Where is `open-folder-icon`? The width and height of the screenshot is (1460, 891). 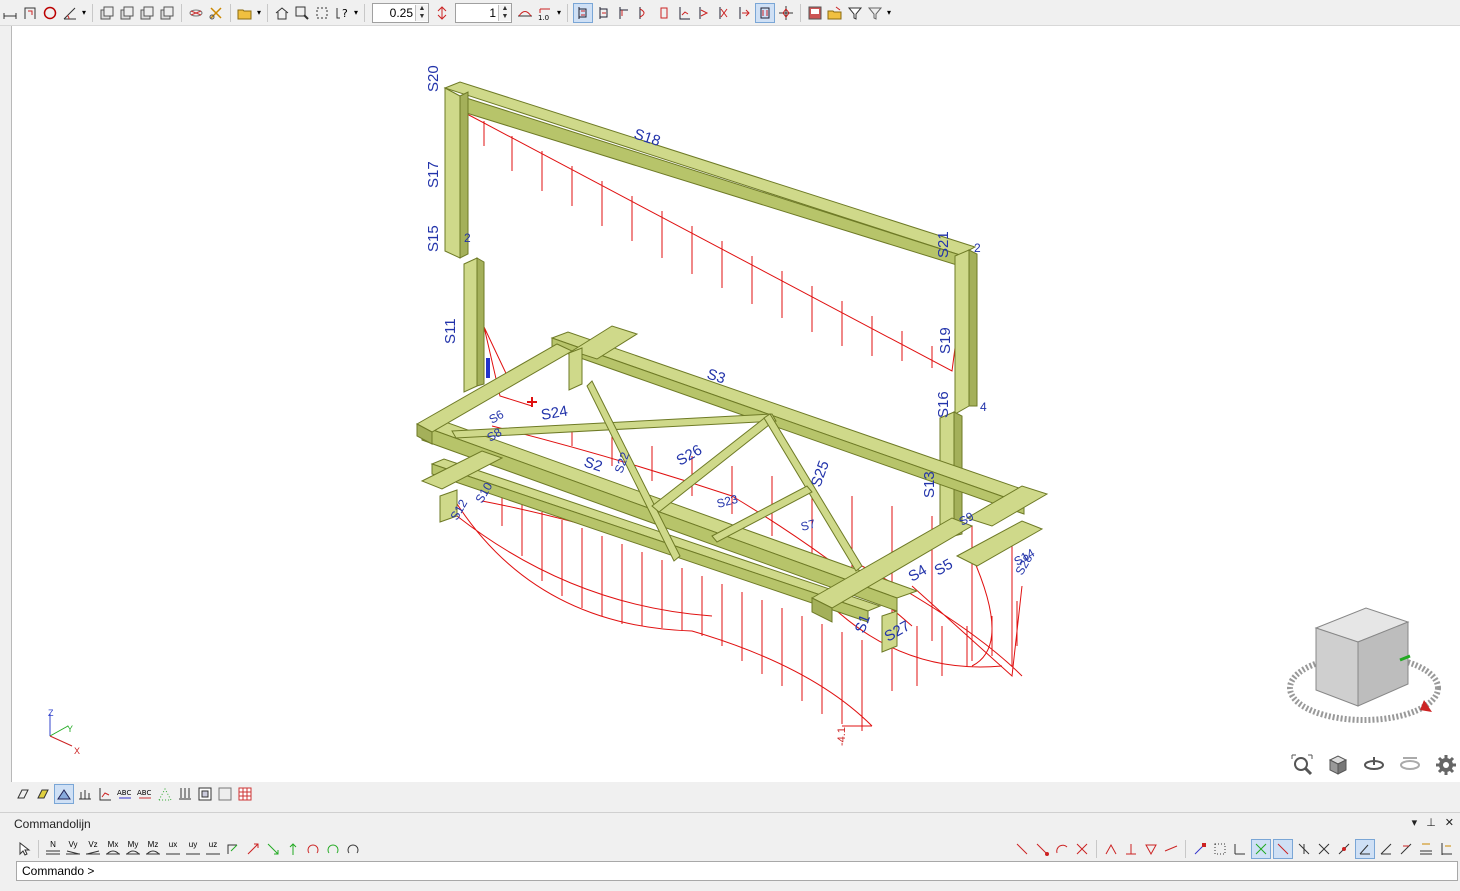 open-folder-icon is located at coordinates (245, 13).